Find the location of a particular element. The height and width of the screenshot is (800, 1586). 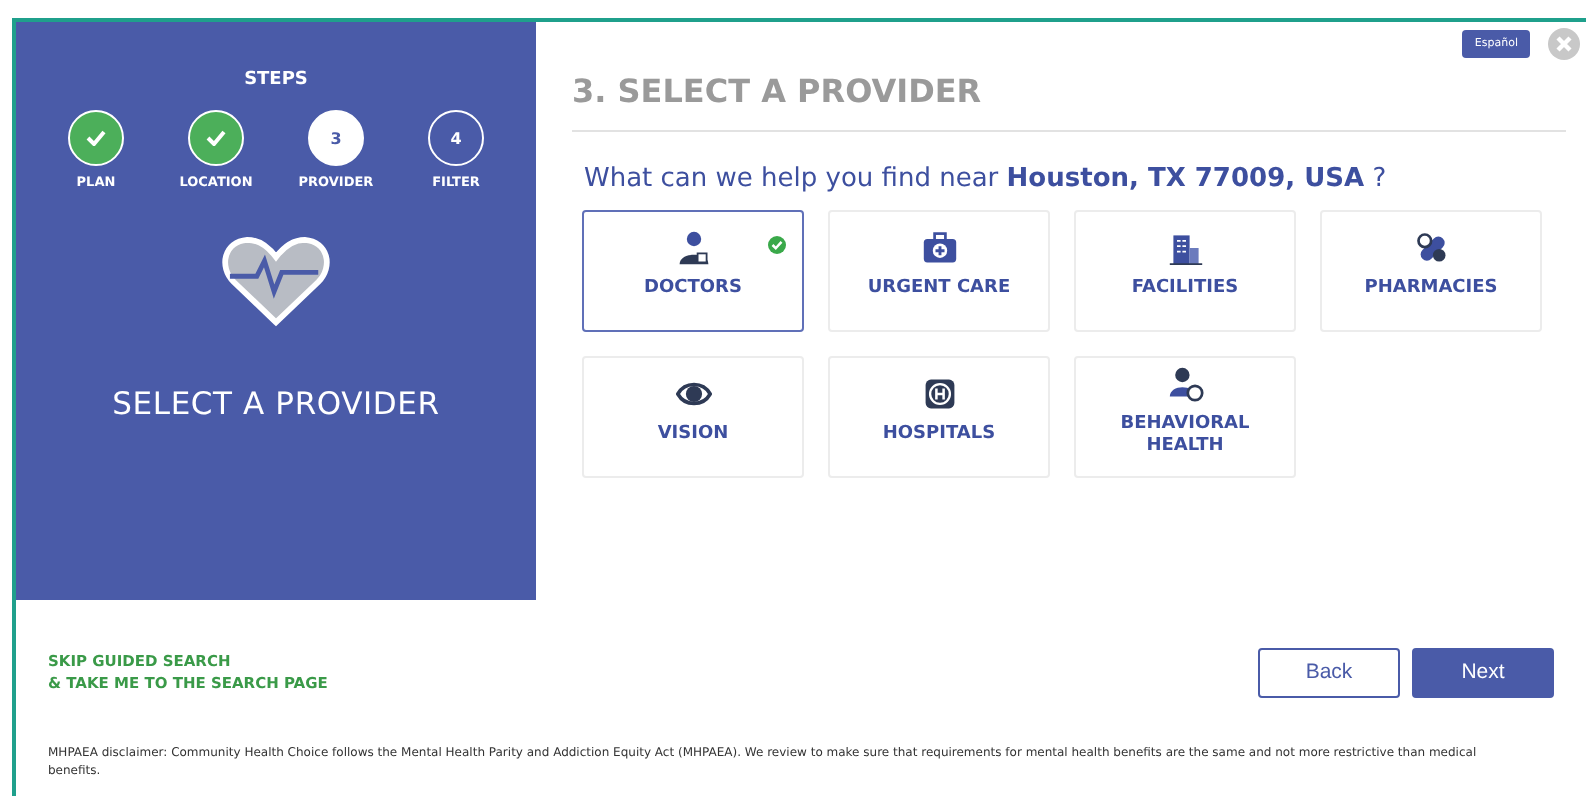

card-label: HOSPITALS is located at coordinates (939, 435).